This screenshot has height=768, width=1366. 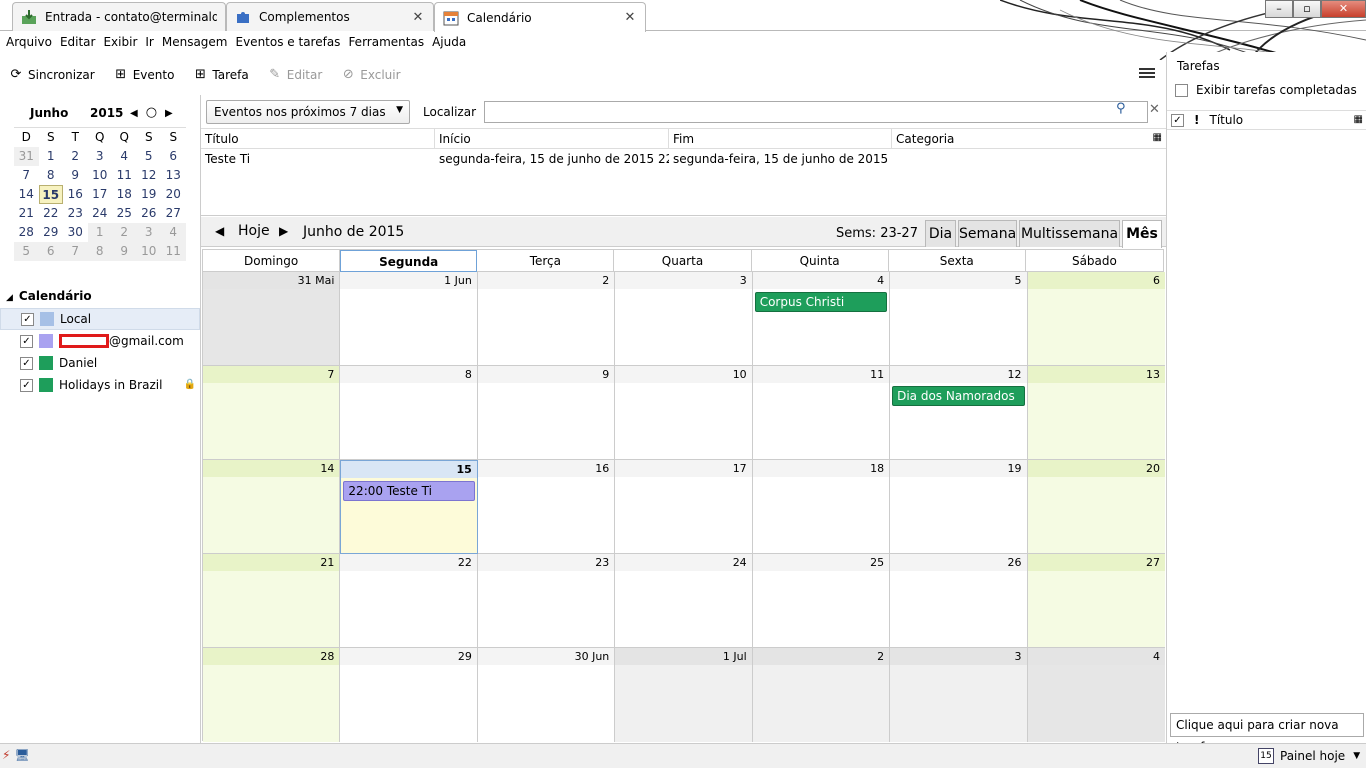 What do you see at coordinates (51, 213) in the screenshot?
I see `mini-month-day: 22` at bounding box center [51, 213].